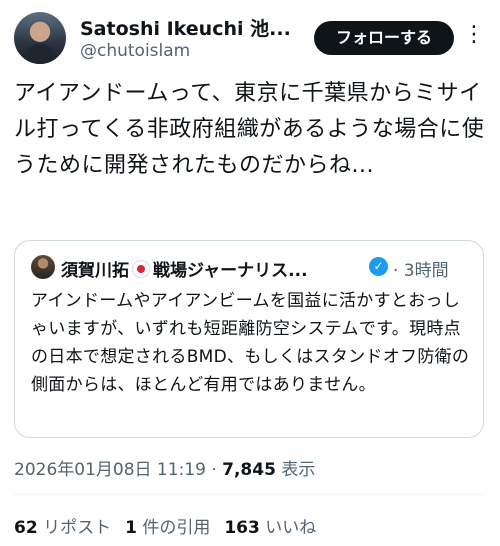  I want to click on tweet-datetime: 2026年01月08日 11:19 ·, so click(118, 470).